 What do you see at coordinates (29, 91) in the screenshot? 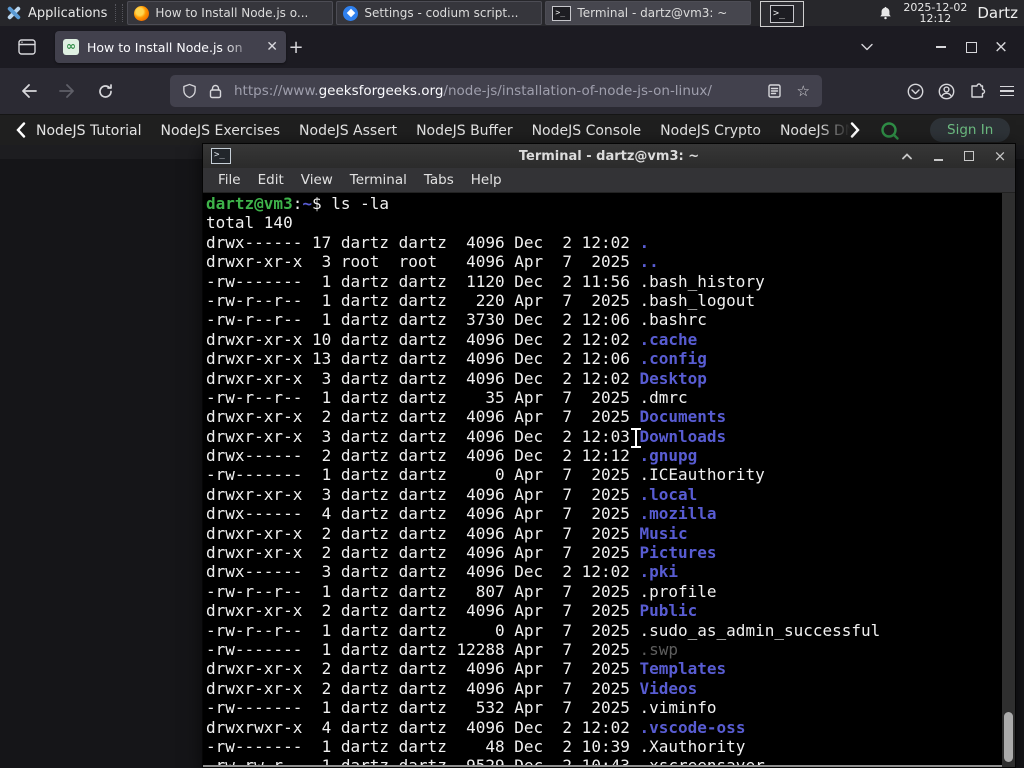
I see `back-button` at bounding box center [29, 91].